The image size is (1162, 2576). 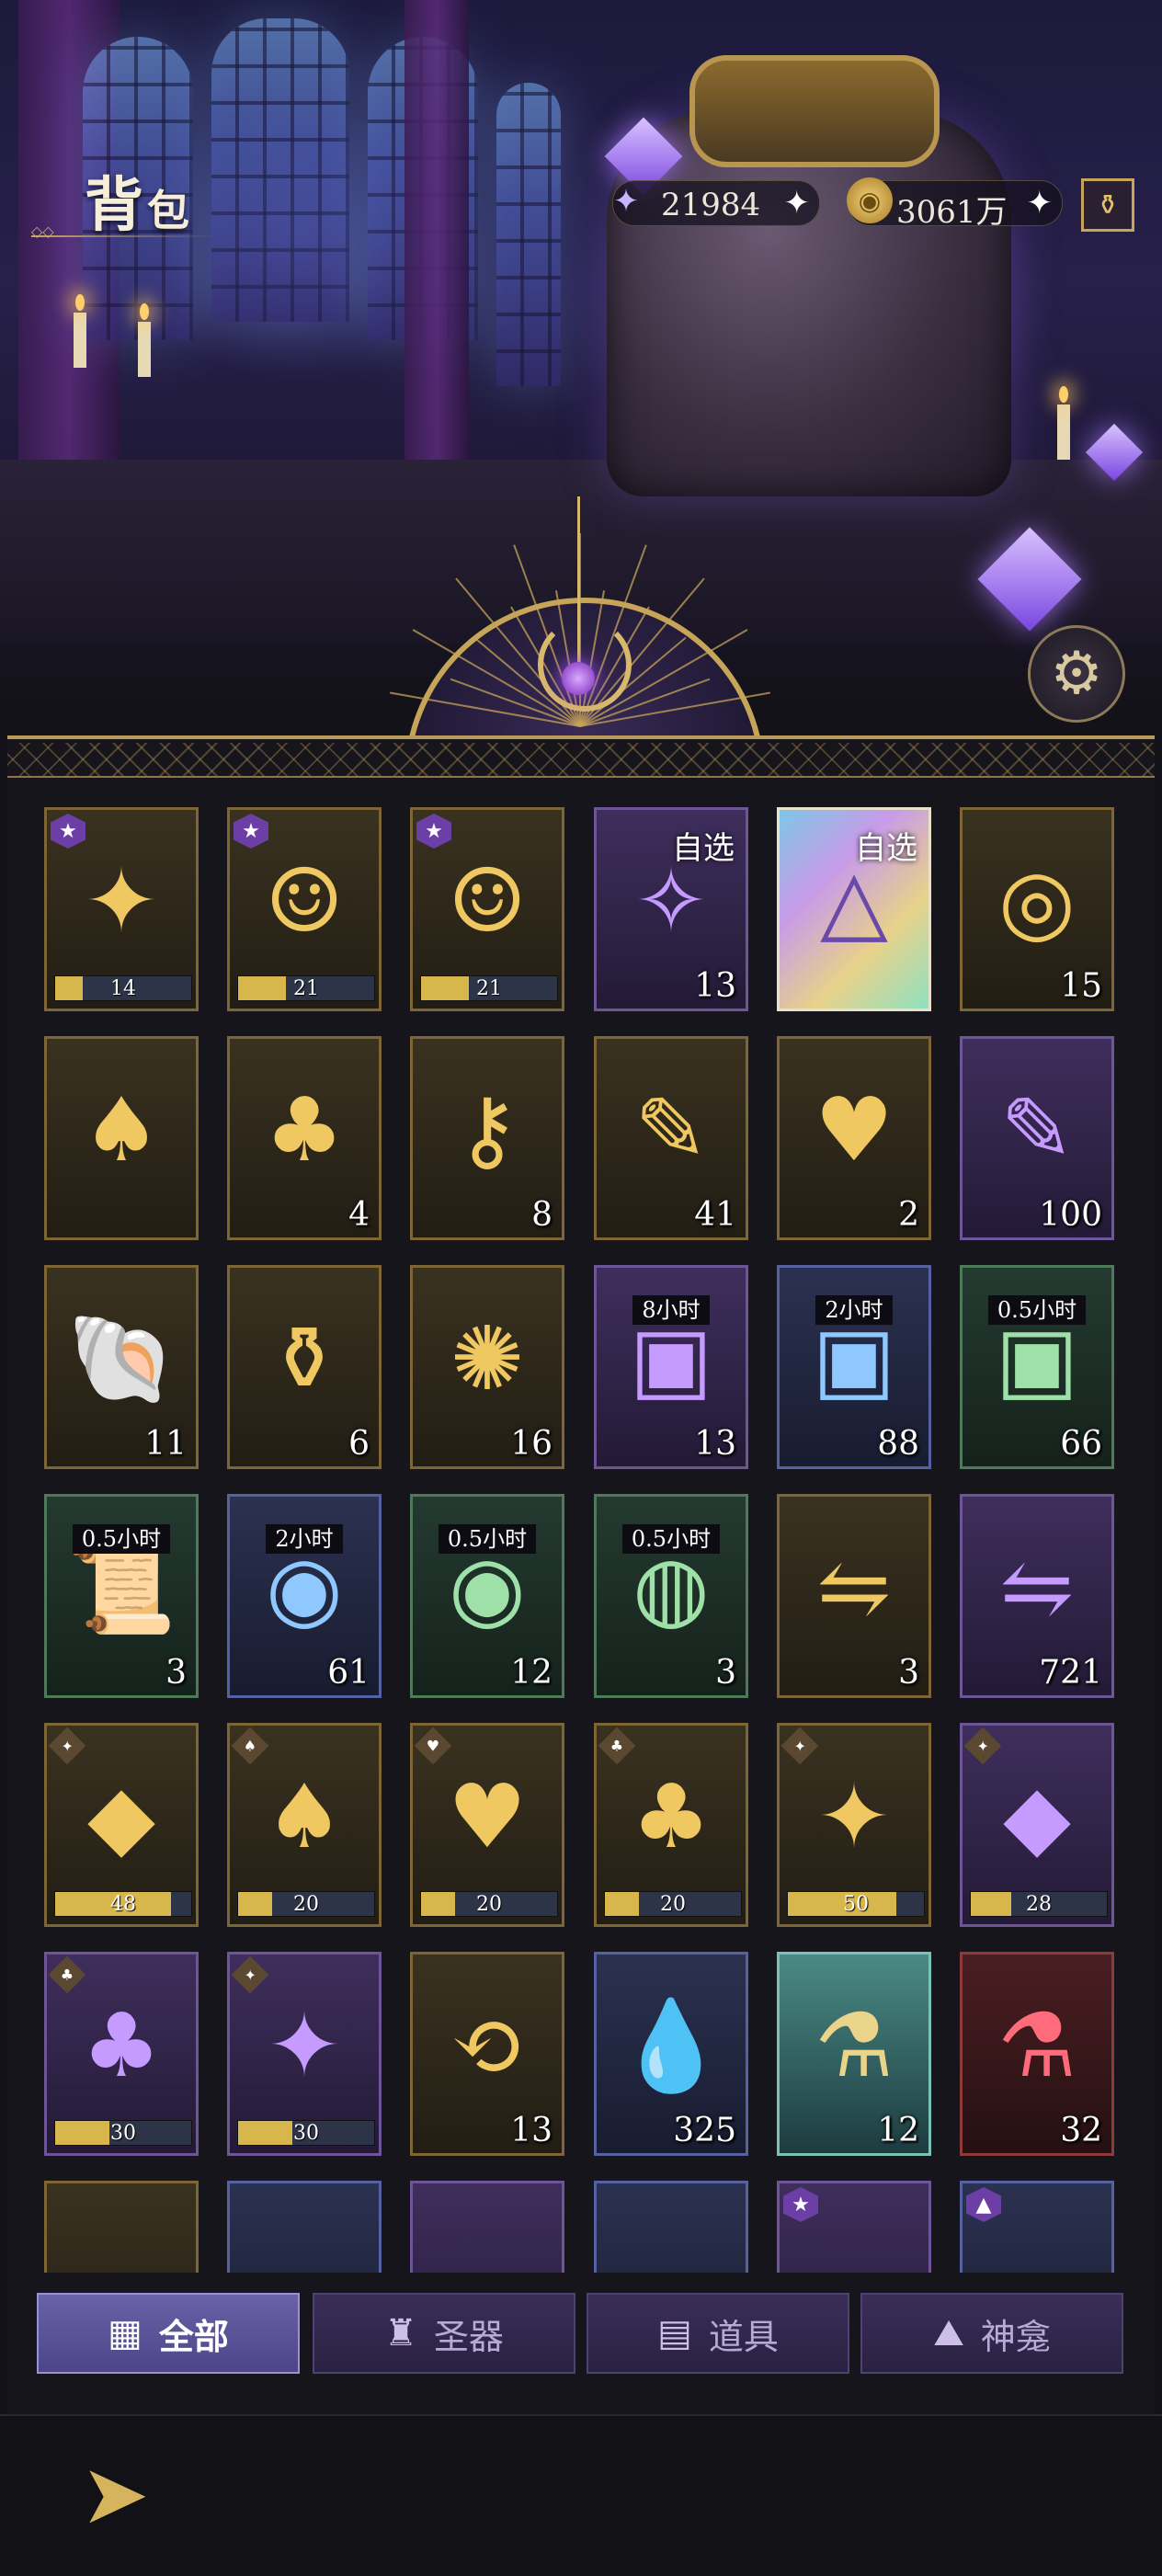 What do you see at coordinates (487, 1138) in the screenshot?
I see `item-slot-gem-key: ⚷ 8` at bounding box center [487, 1138].